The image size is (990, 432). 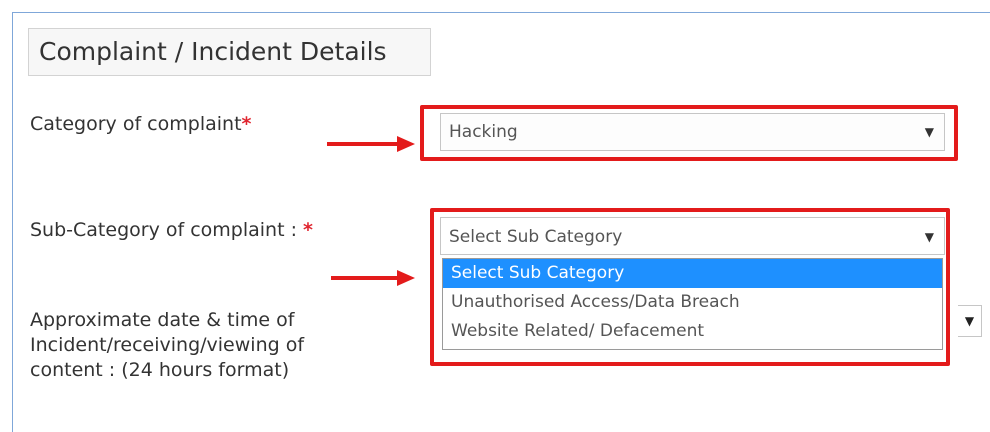 I want to click on dropdown-option-website-related: Website Related/ Defacement, so click(x=692, y=331).